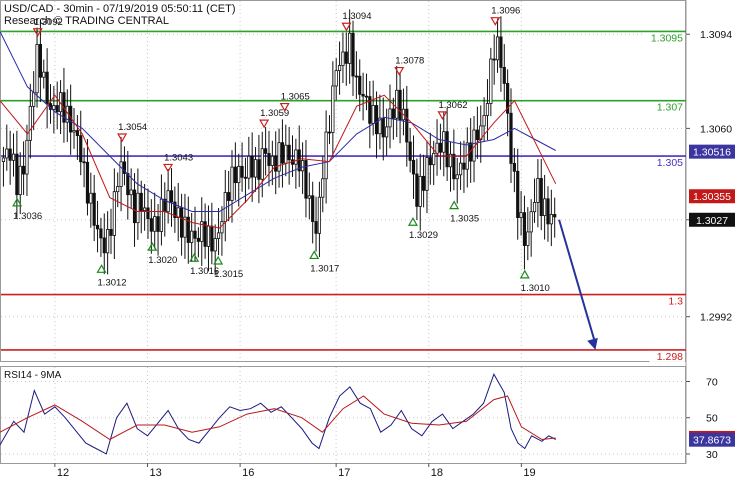  I want to click on high-marker-label: 1.3062, so click(452, 105).